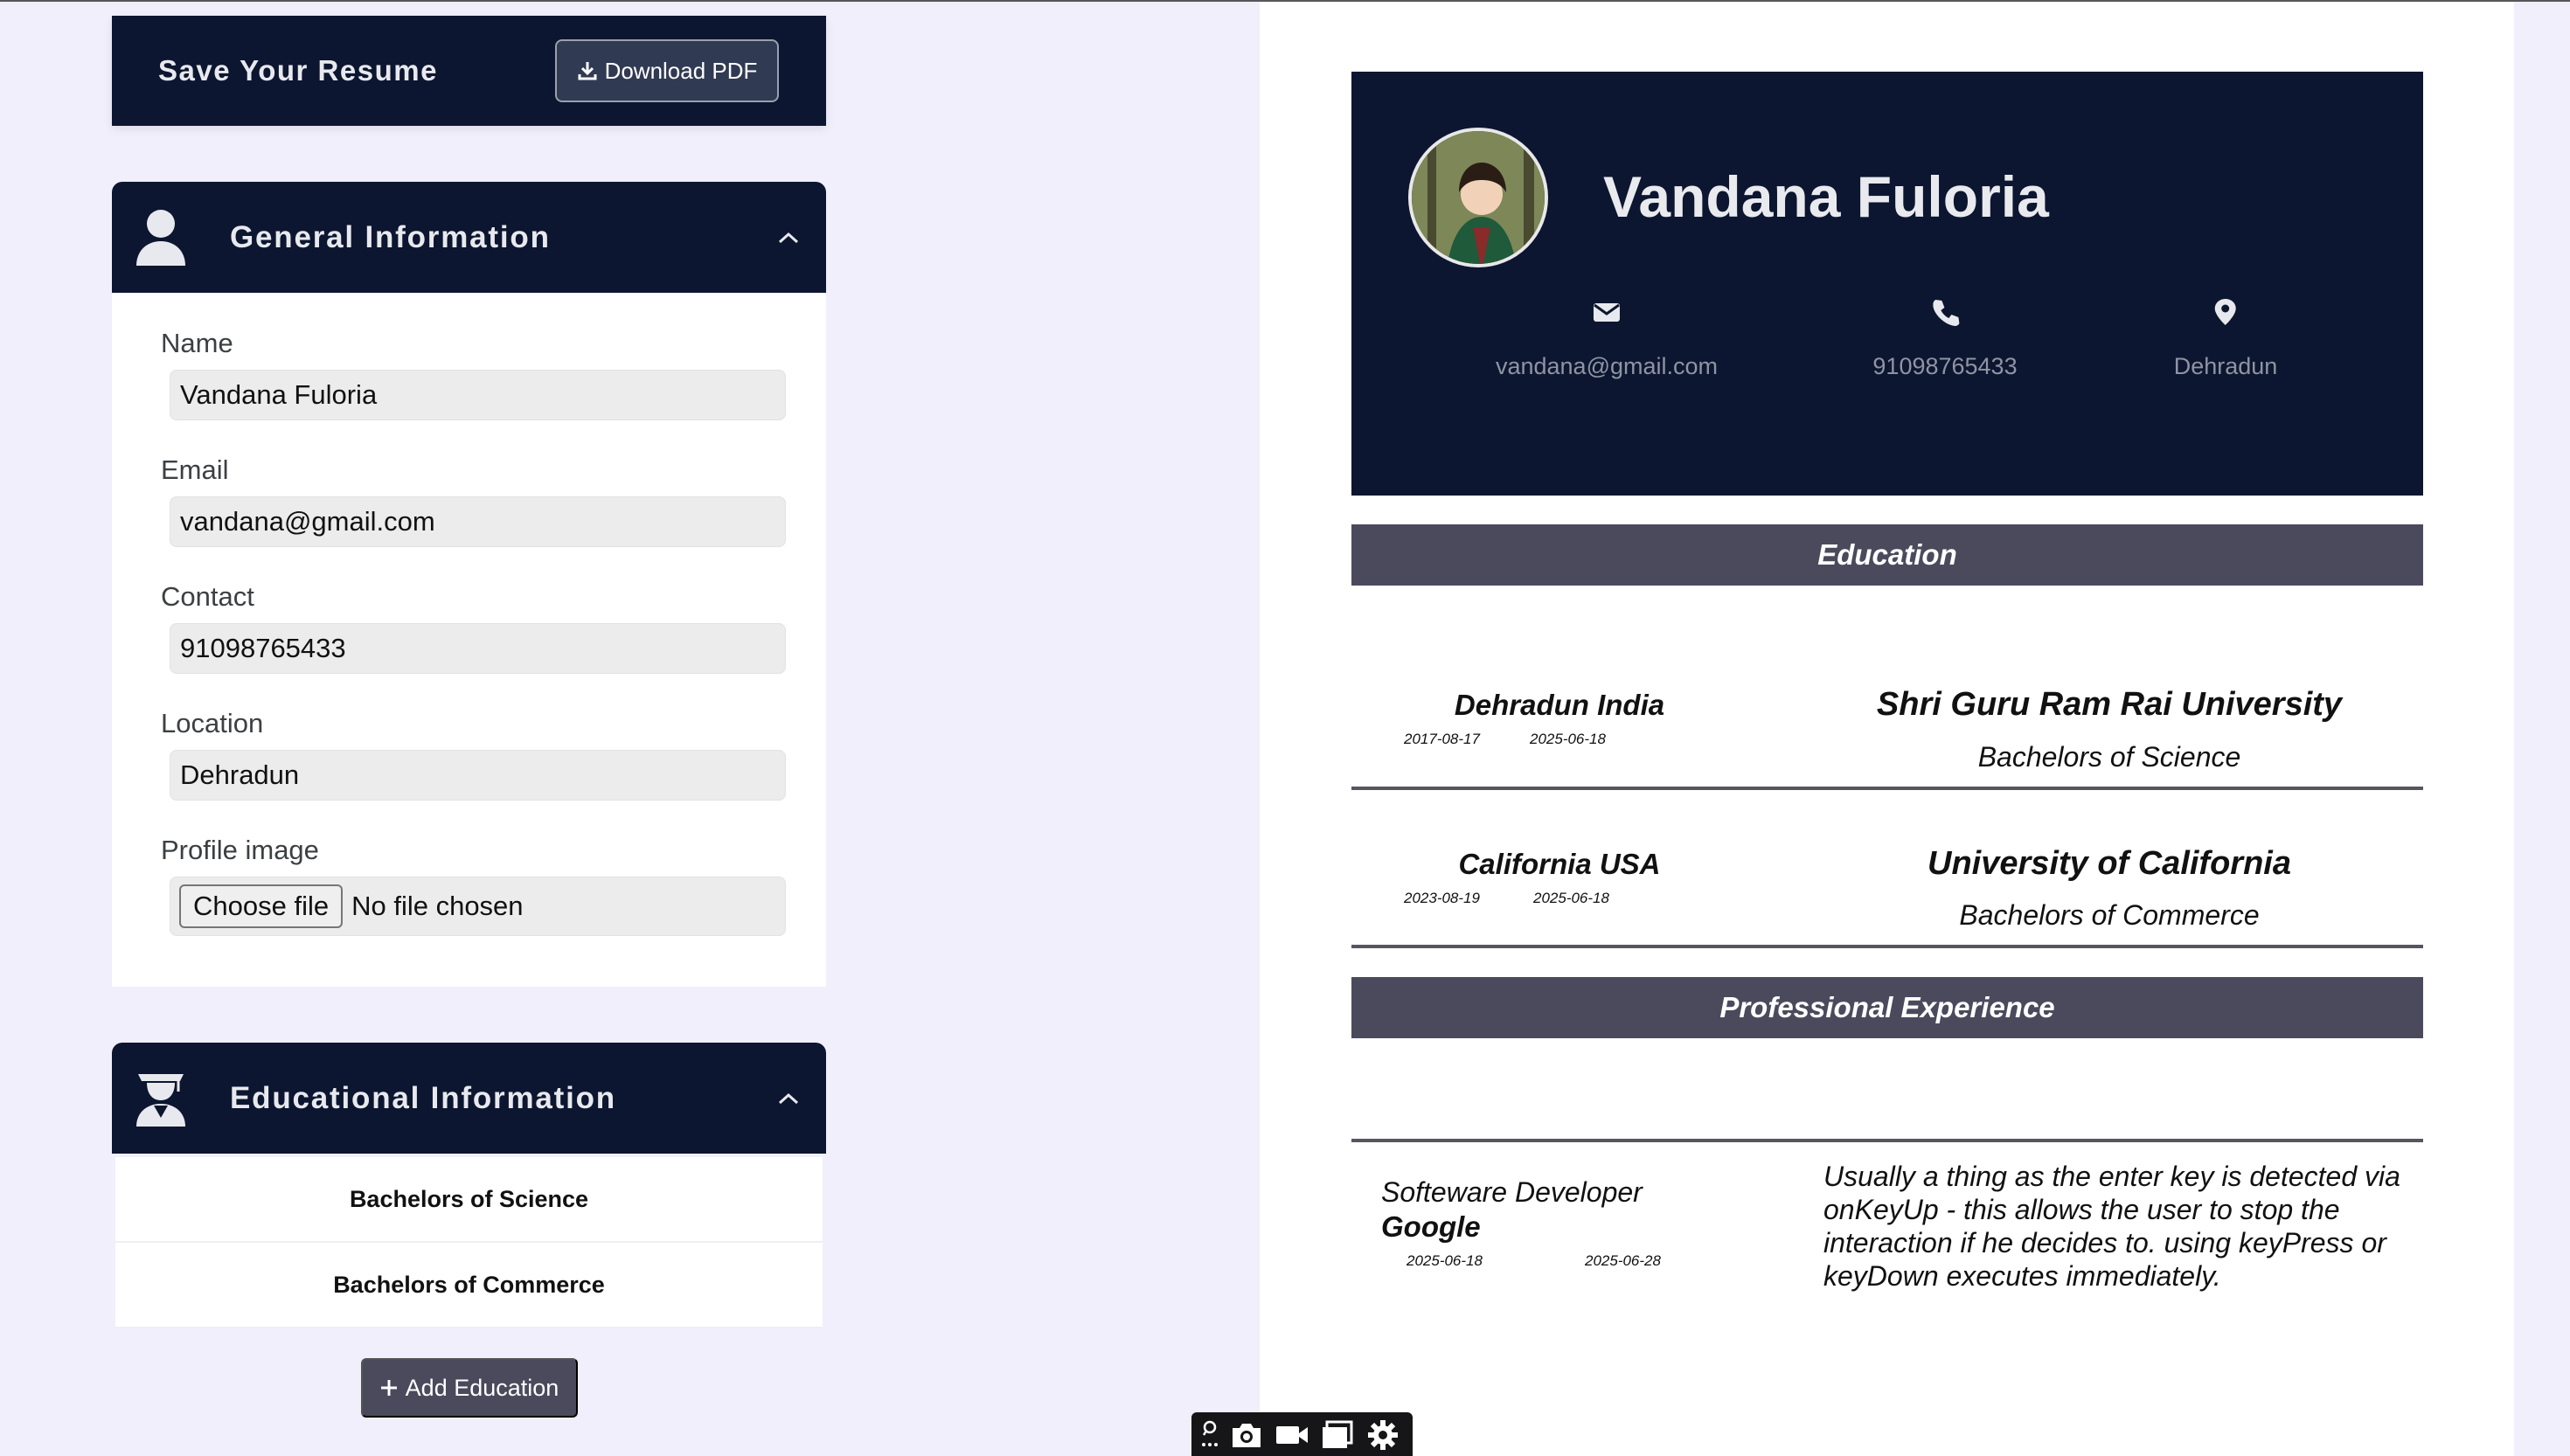  Describe the element at coordinates (1209, 1435) in the screenshot. I see `grab-icon` at that location.